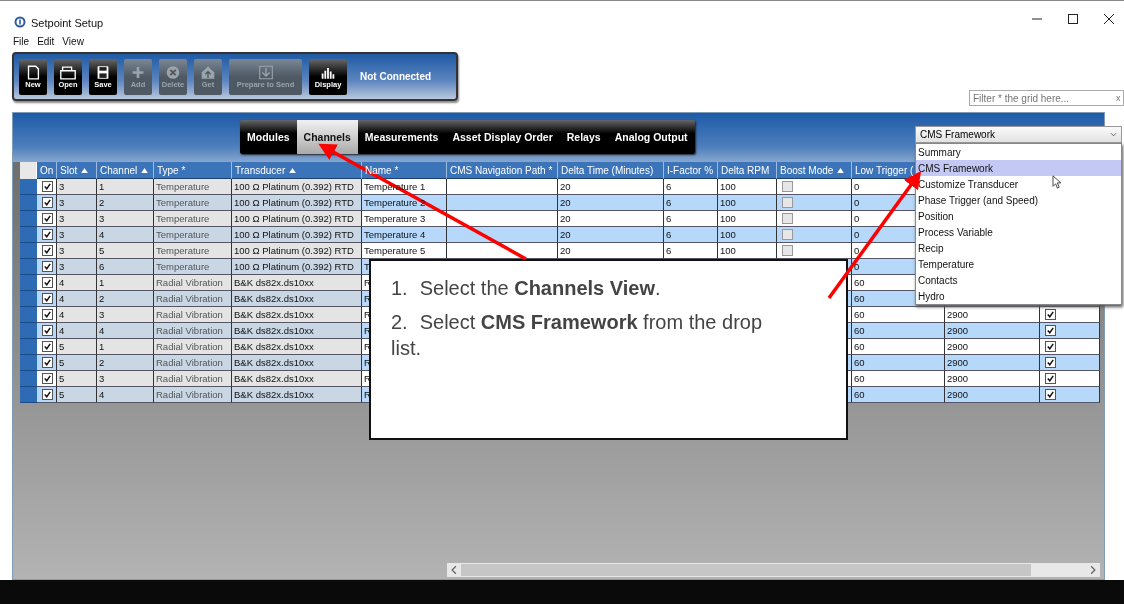 The height and width of the screenshot is (604, 1124). What do you see at coordinates (1018, 168) in the screenshot?
I see `dropdown-option: CMS Framework` at bounding box center [1018, 168].